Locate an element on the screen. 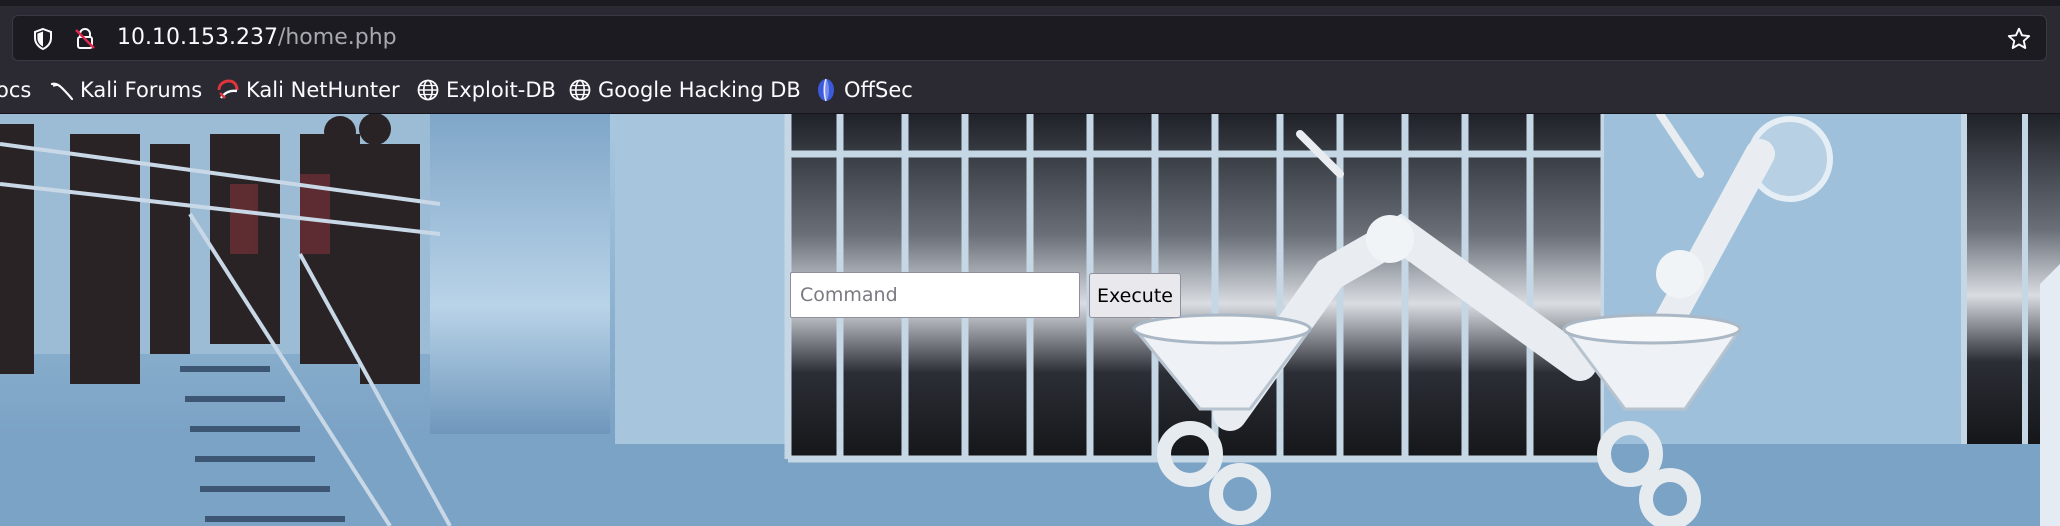 This screenshot has height=526, width=2060. bookmark-kali-forums: Kali Forums is located at coordinates (126, 90).